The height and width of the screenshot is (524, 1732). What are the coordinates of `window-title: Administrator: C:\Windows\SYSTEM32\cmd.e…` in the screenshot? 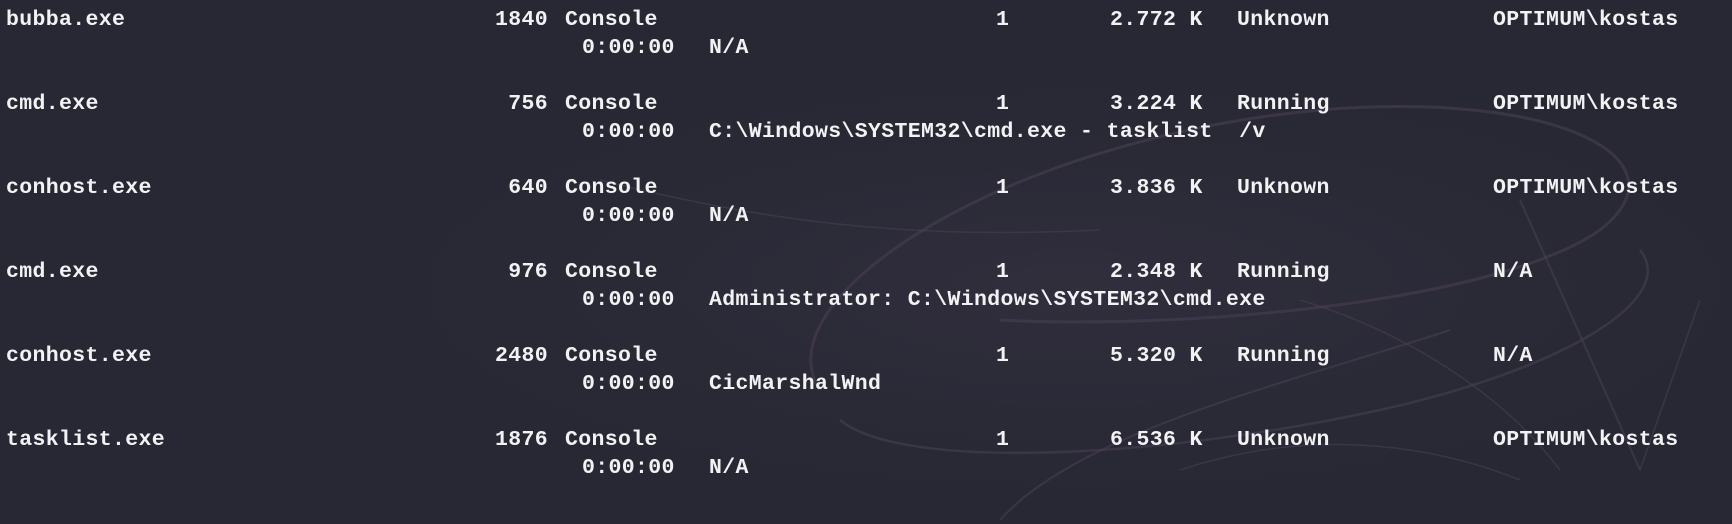 It's located at (987, 300).